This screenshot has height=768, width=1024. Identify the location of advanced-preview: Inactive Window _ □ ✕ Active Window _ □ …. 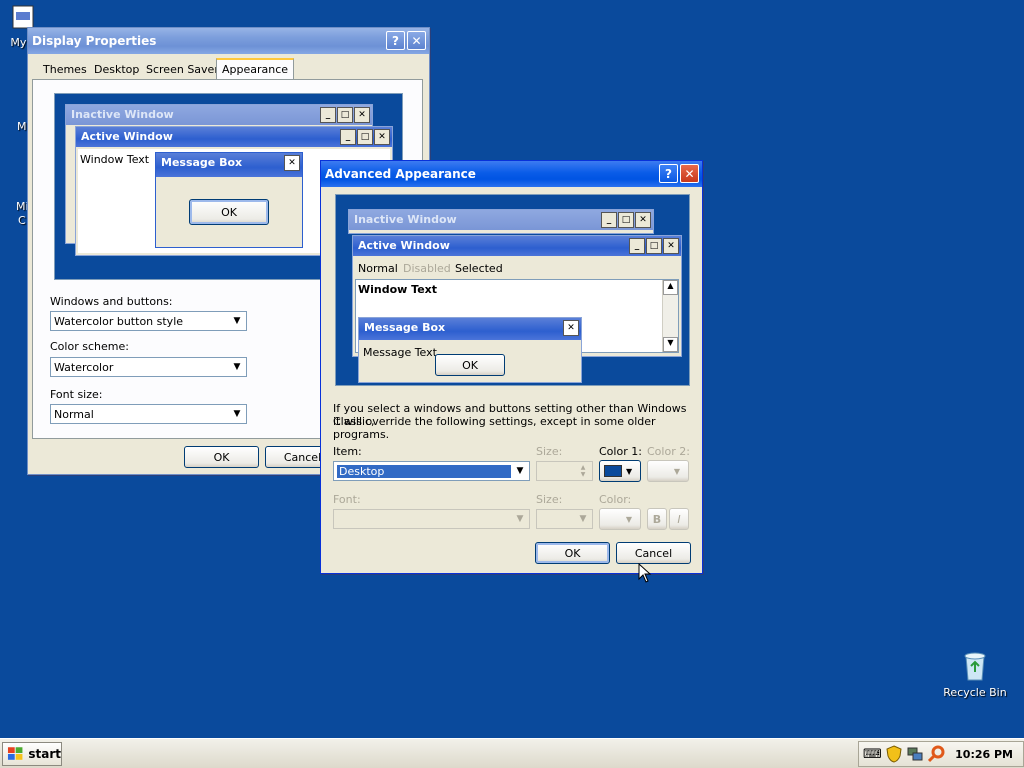
(512, 290).